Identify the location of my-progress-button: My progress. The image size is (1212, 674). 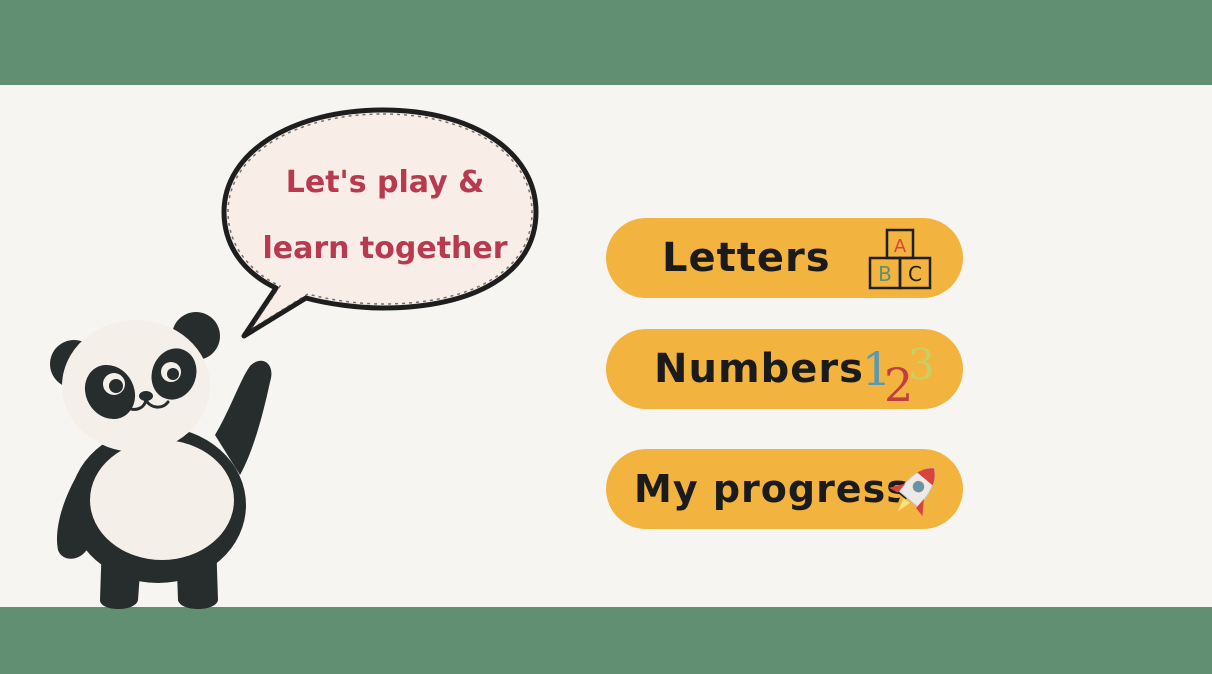
(784, 489).